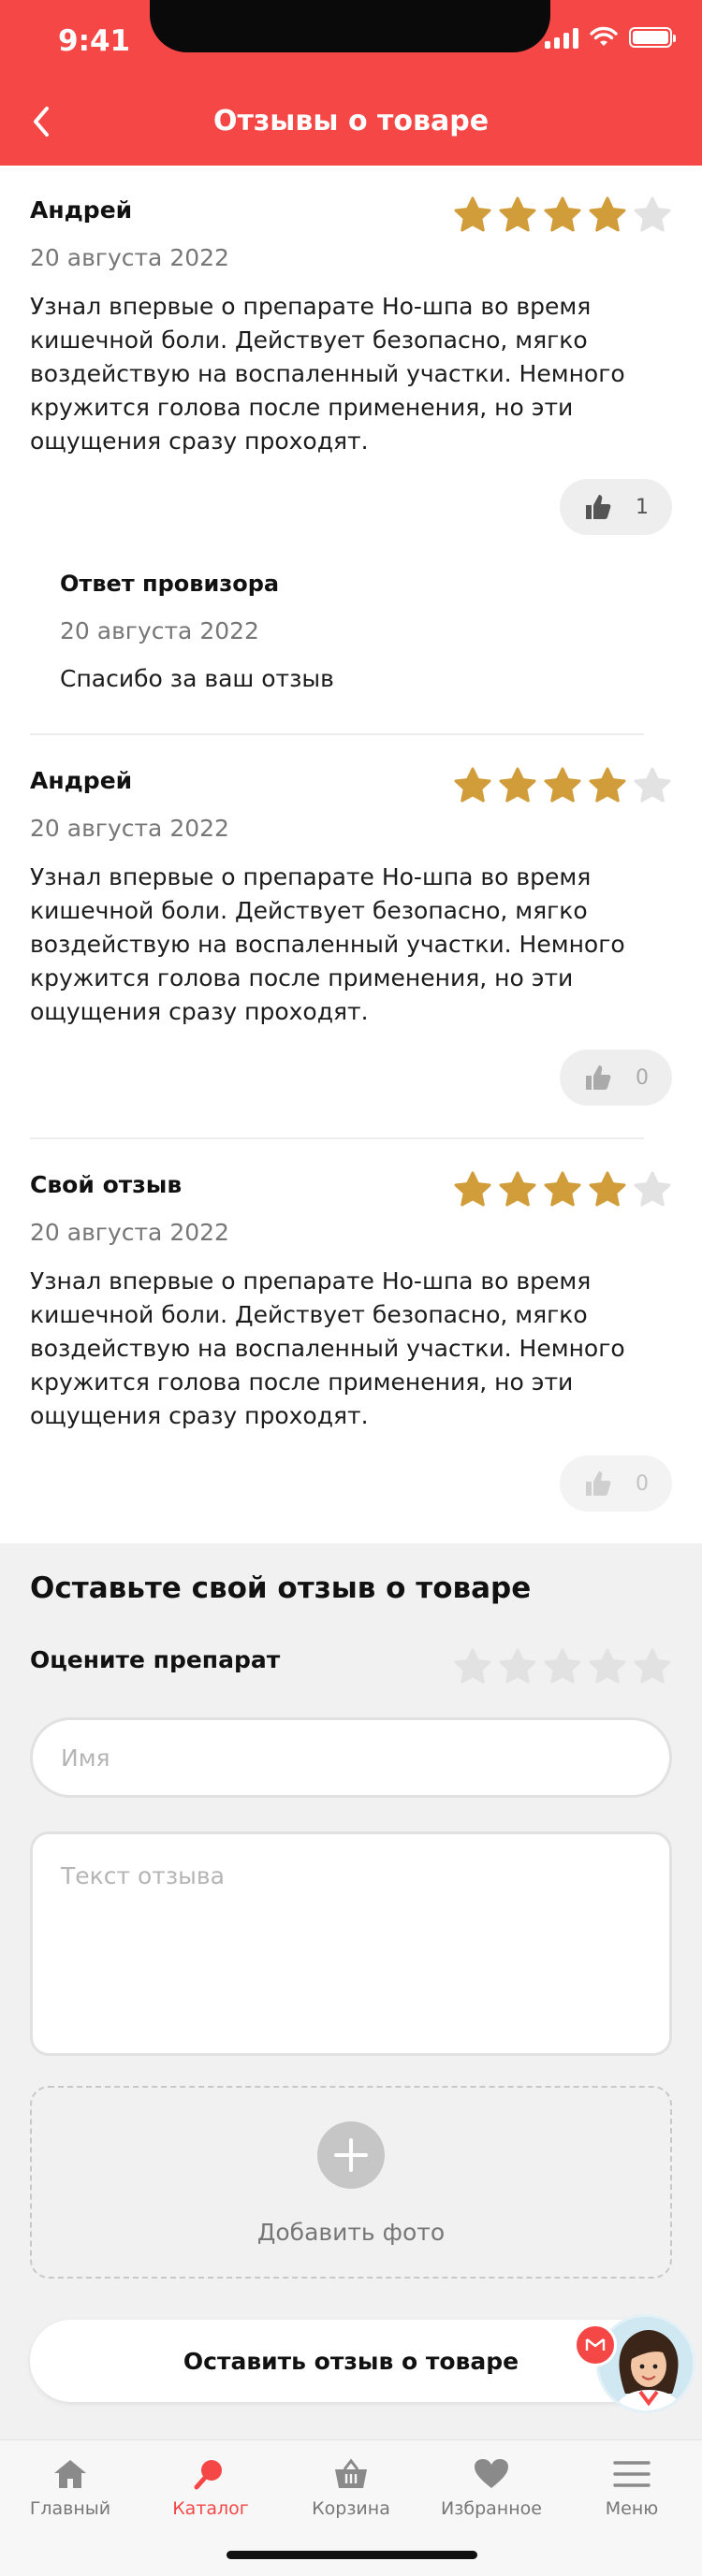  I want to click on status-icons, so click(610, 37).